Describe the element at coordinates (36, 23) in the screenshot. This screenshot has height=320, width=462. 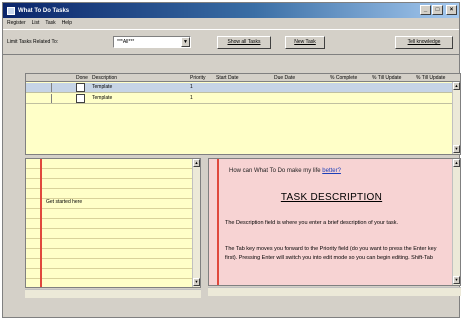
I see `menu-list: List` at that location.